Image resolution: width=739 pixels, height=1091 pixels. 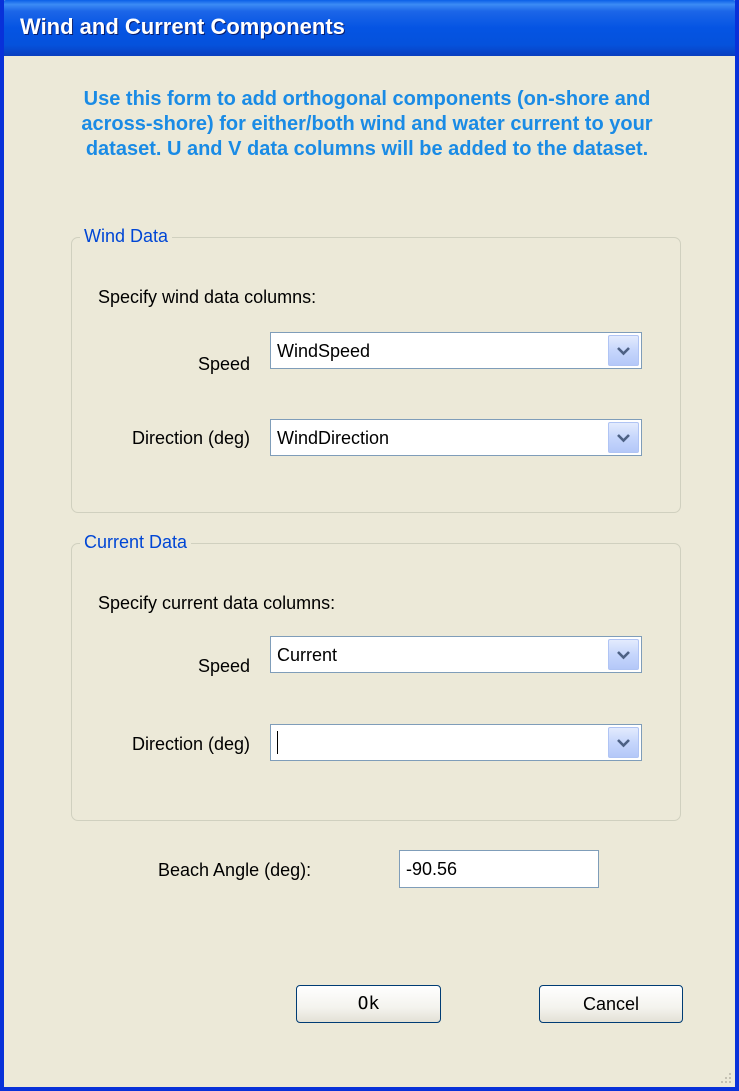 I want to click on wind-direction-value: WindDirection, so click(x=333, y=438).